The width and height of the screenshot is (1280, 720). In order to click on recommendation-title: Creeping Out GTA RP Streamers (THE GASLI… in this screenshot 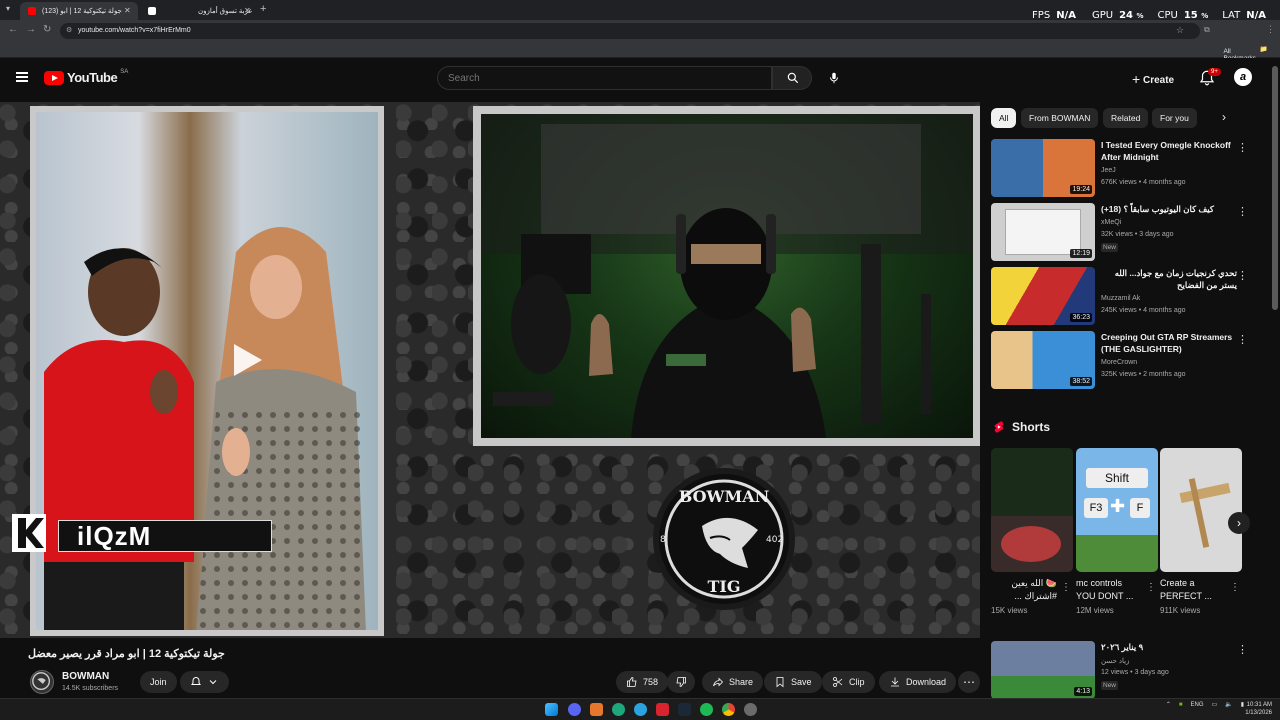, I will do `click(1169, 343)`.